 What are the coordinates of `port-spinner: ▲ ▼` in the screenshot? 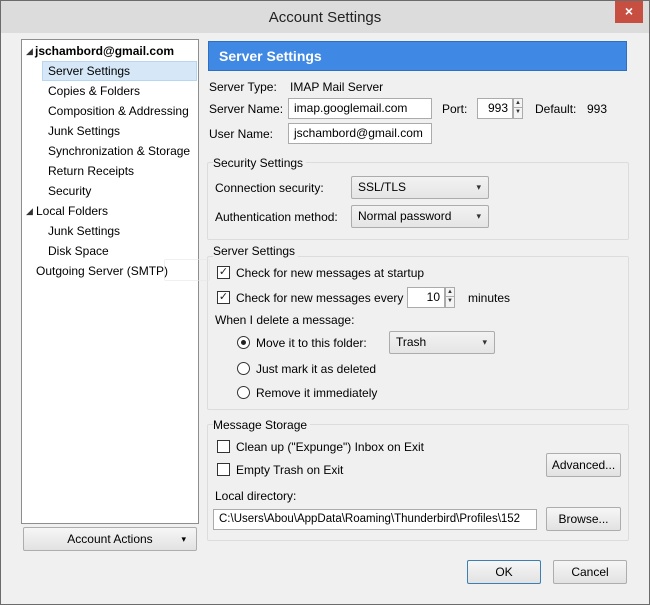 It's located at (518, 108).